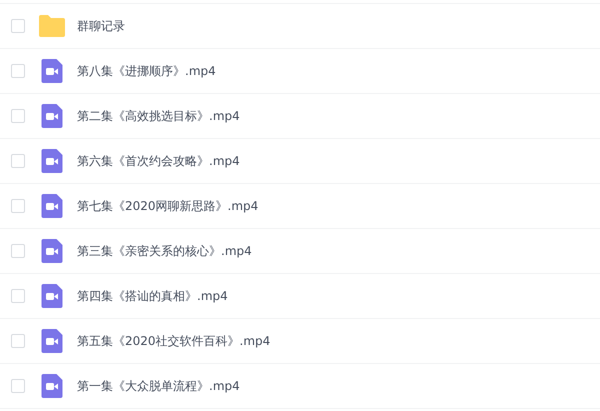  I want to click on file-name: 第三集《亲密关系的核心》.mp4, so click(164, 251).